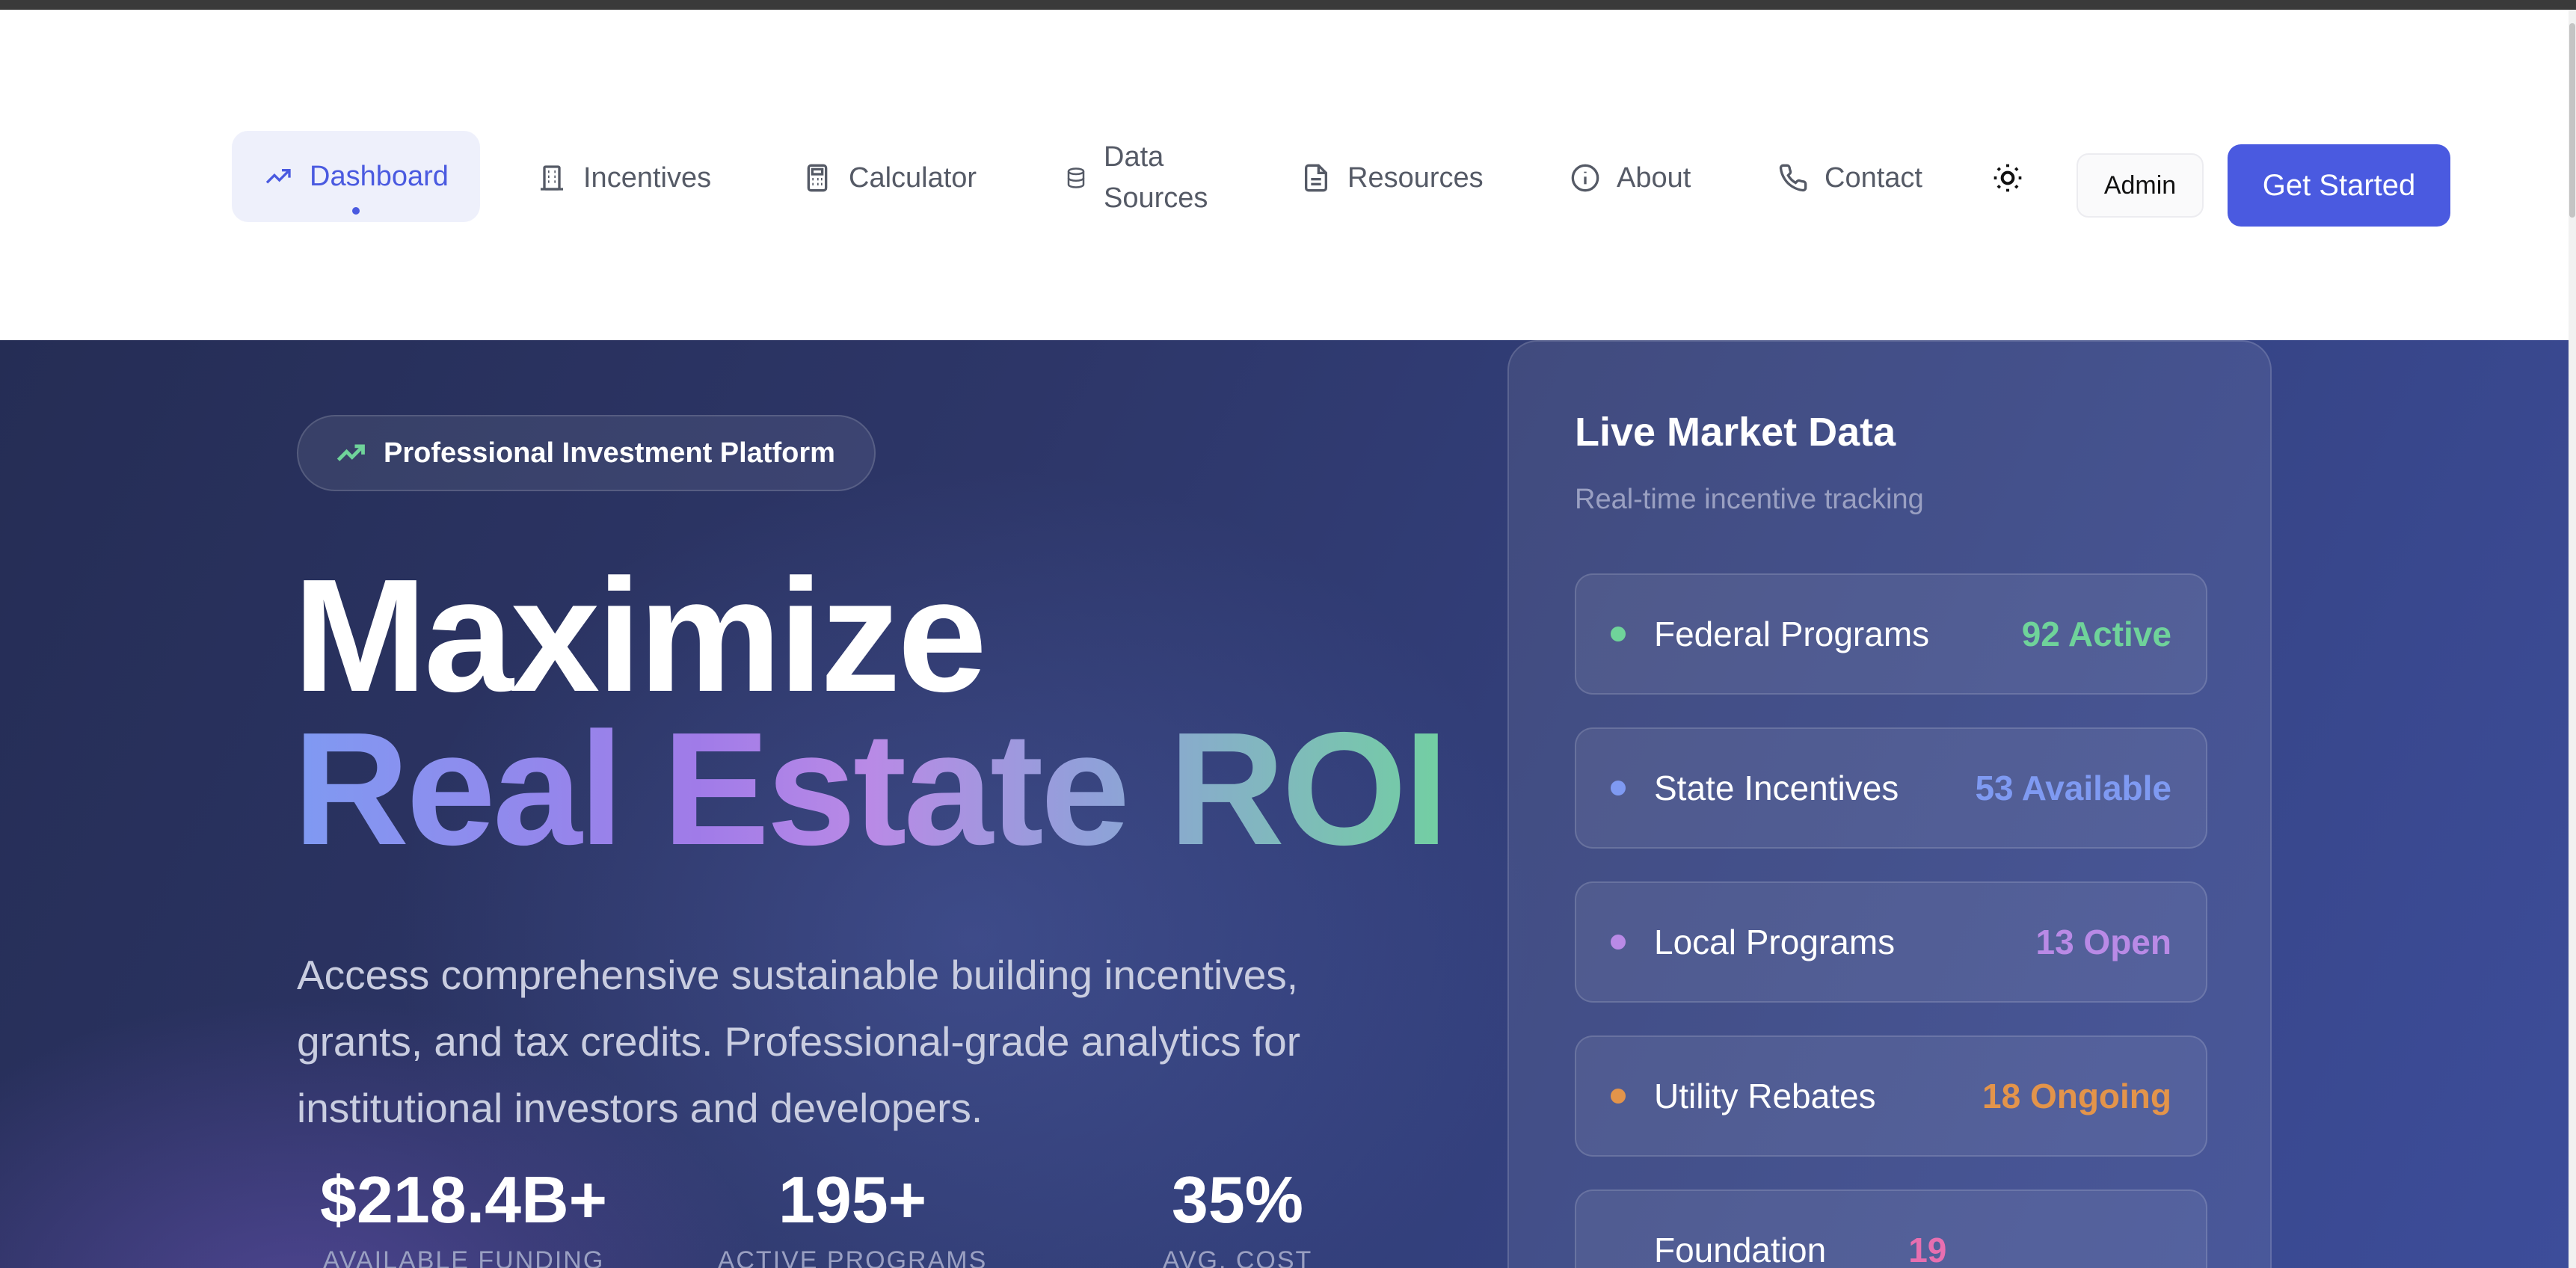  I want to click on nav-dashboard-label: Dashboard, so click(379, 176).